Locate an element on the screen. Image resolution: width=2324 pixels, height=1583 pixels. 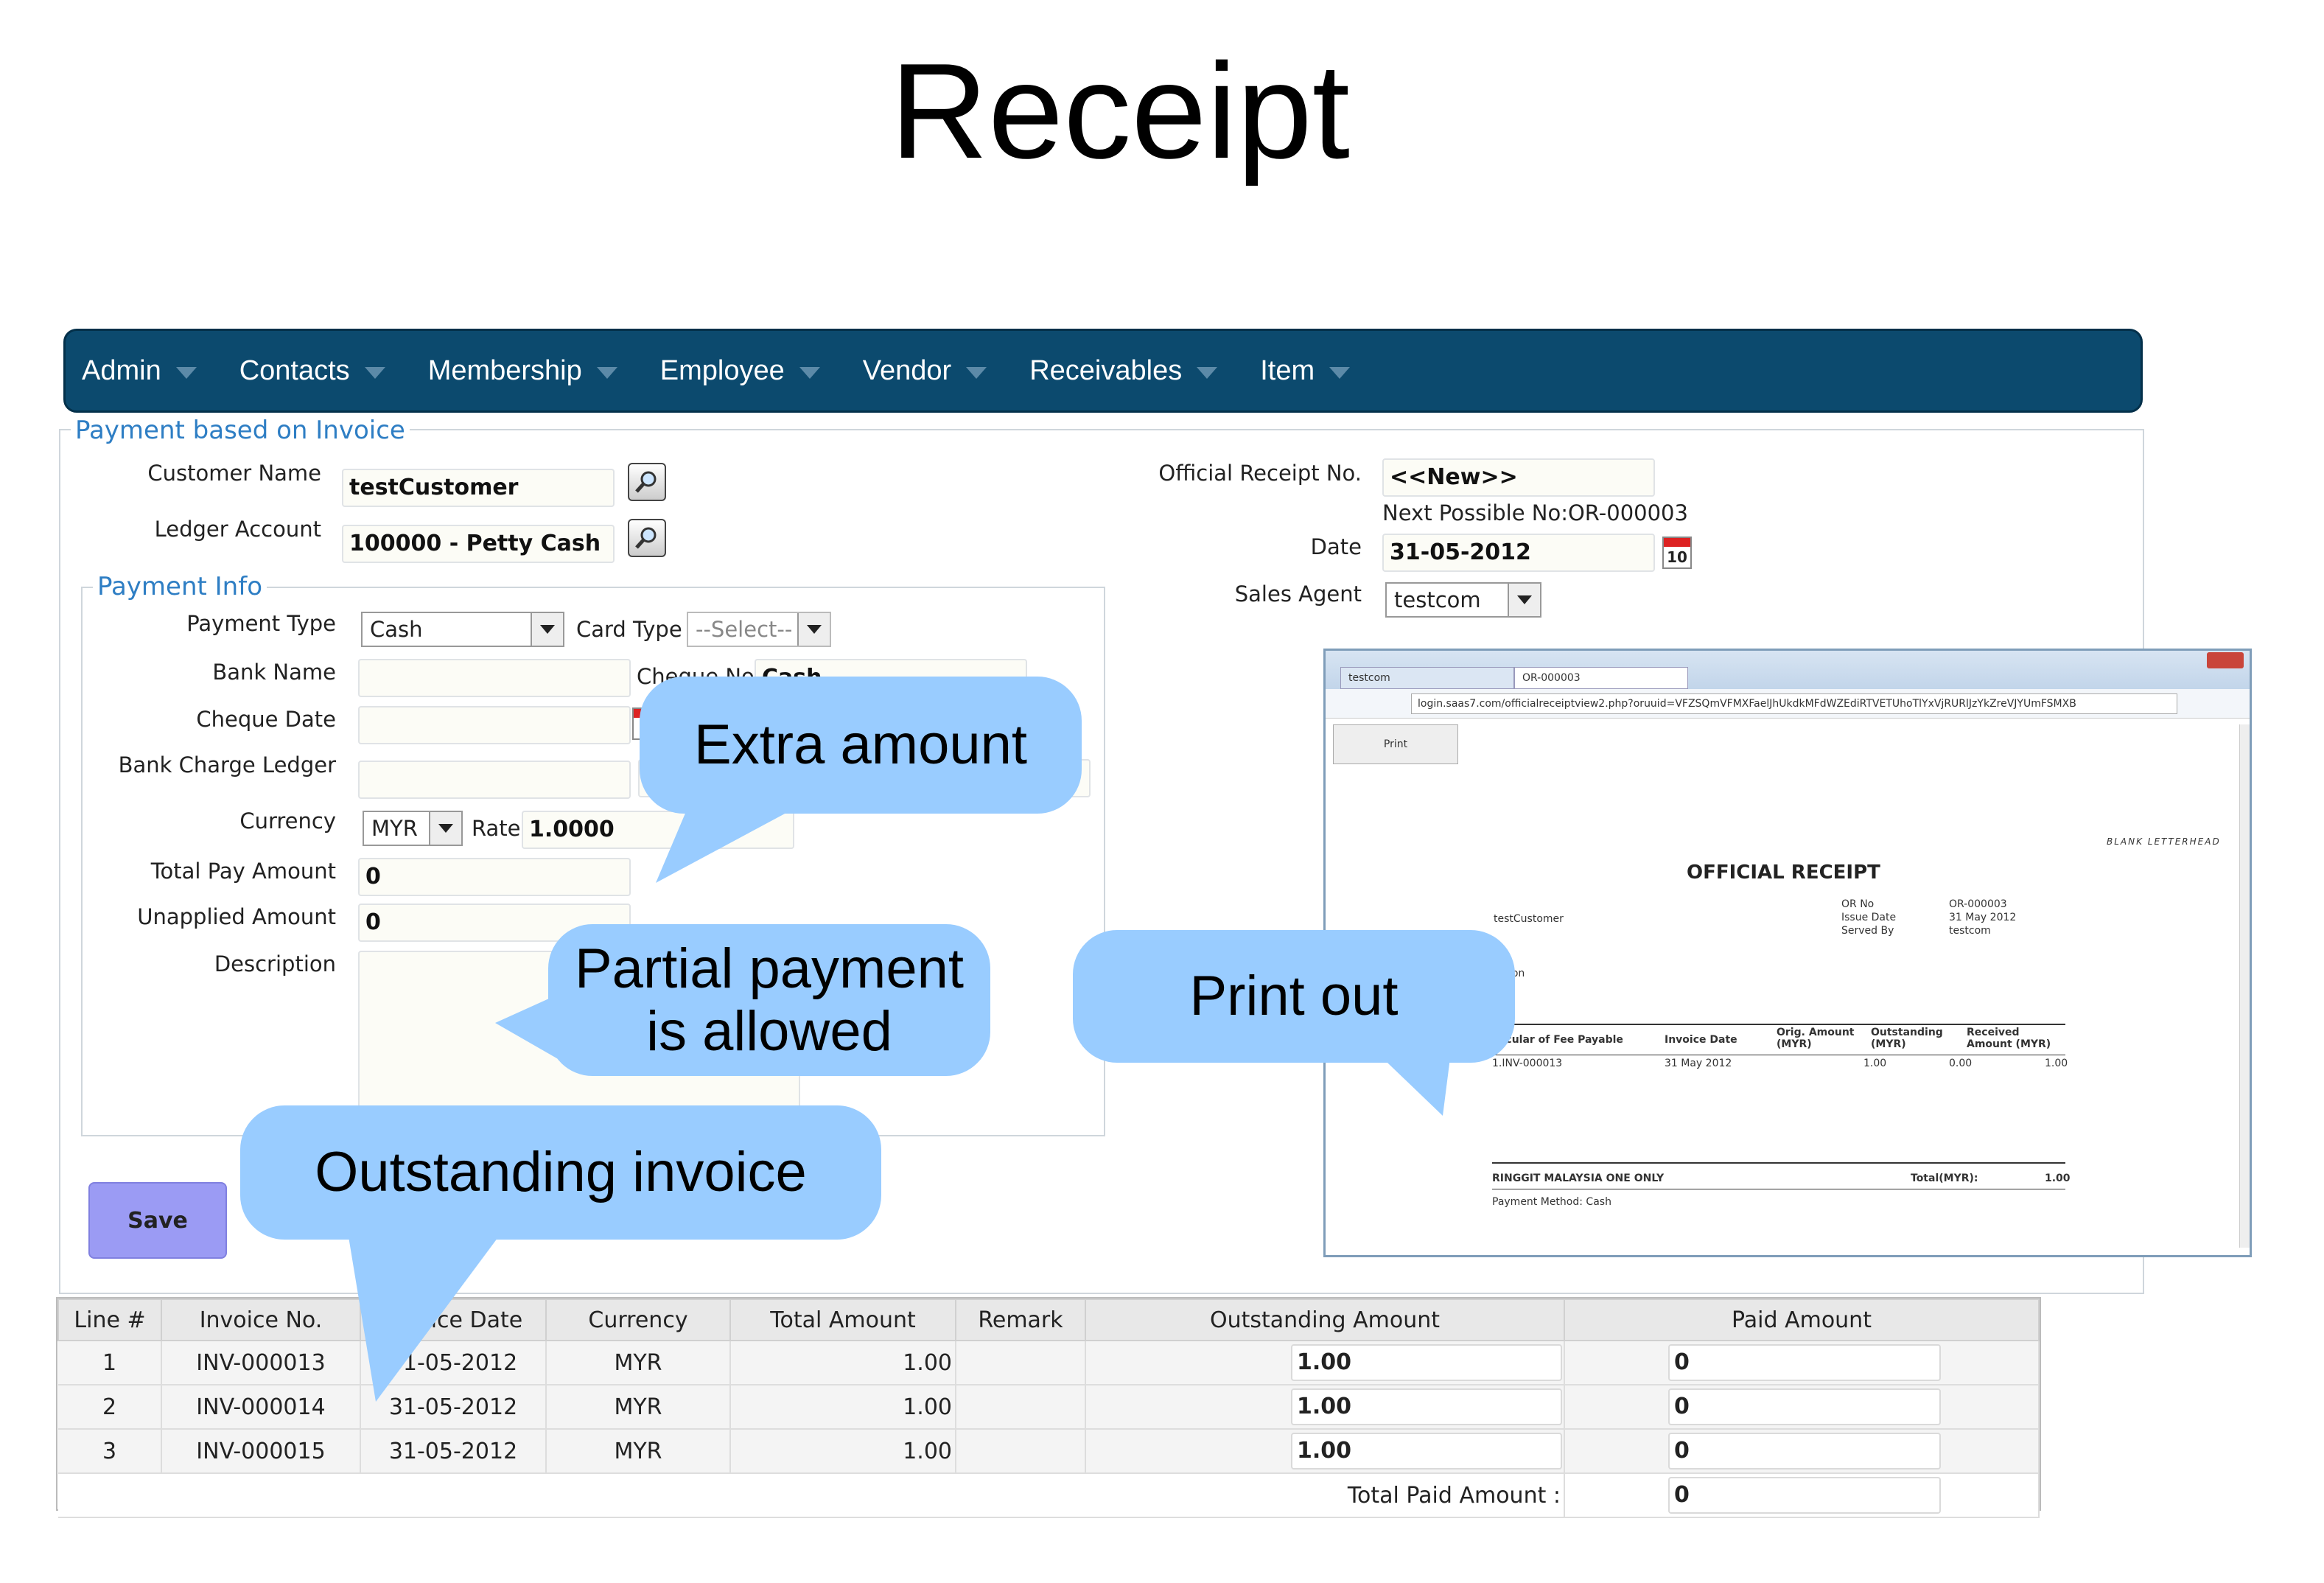
magnifier-icon is located at coordinates (646, 538).